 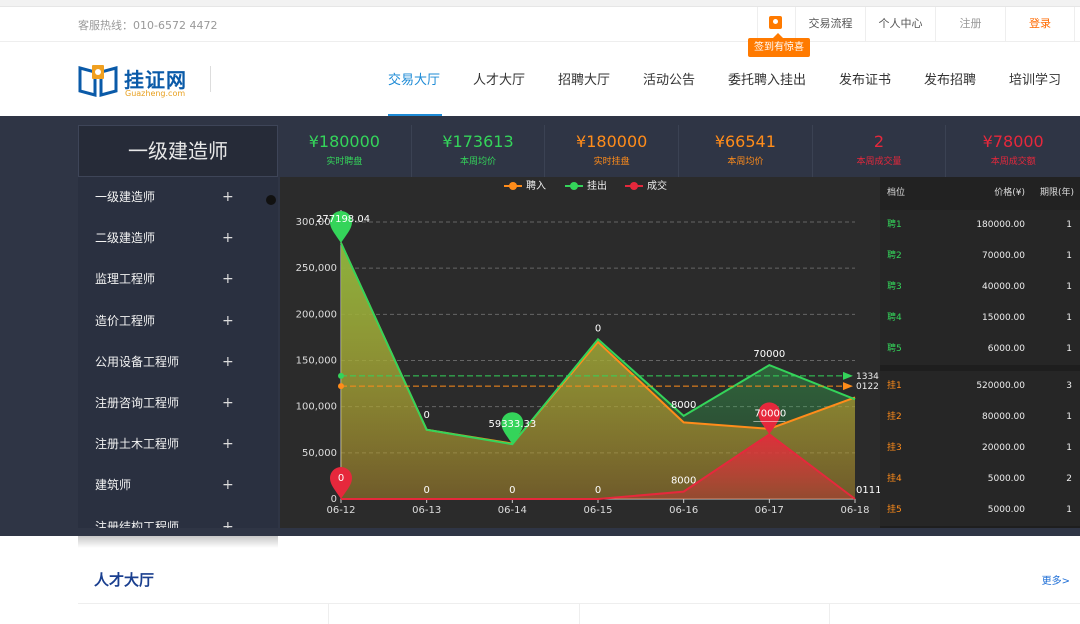 What do you see at coordinates (334, 499) in the screenshot?
I see `y-tick-label: 0` at bounding box center [334, 499].